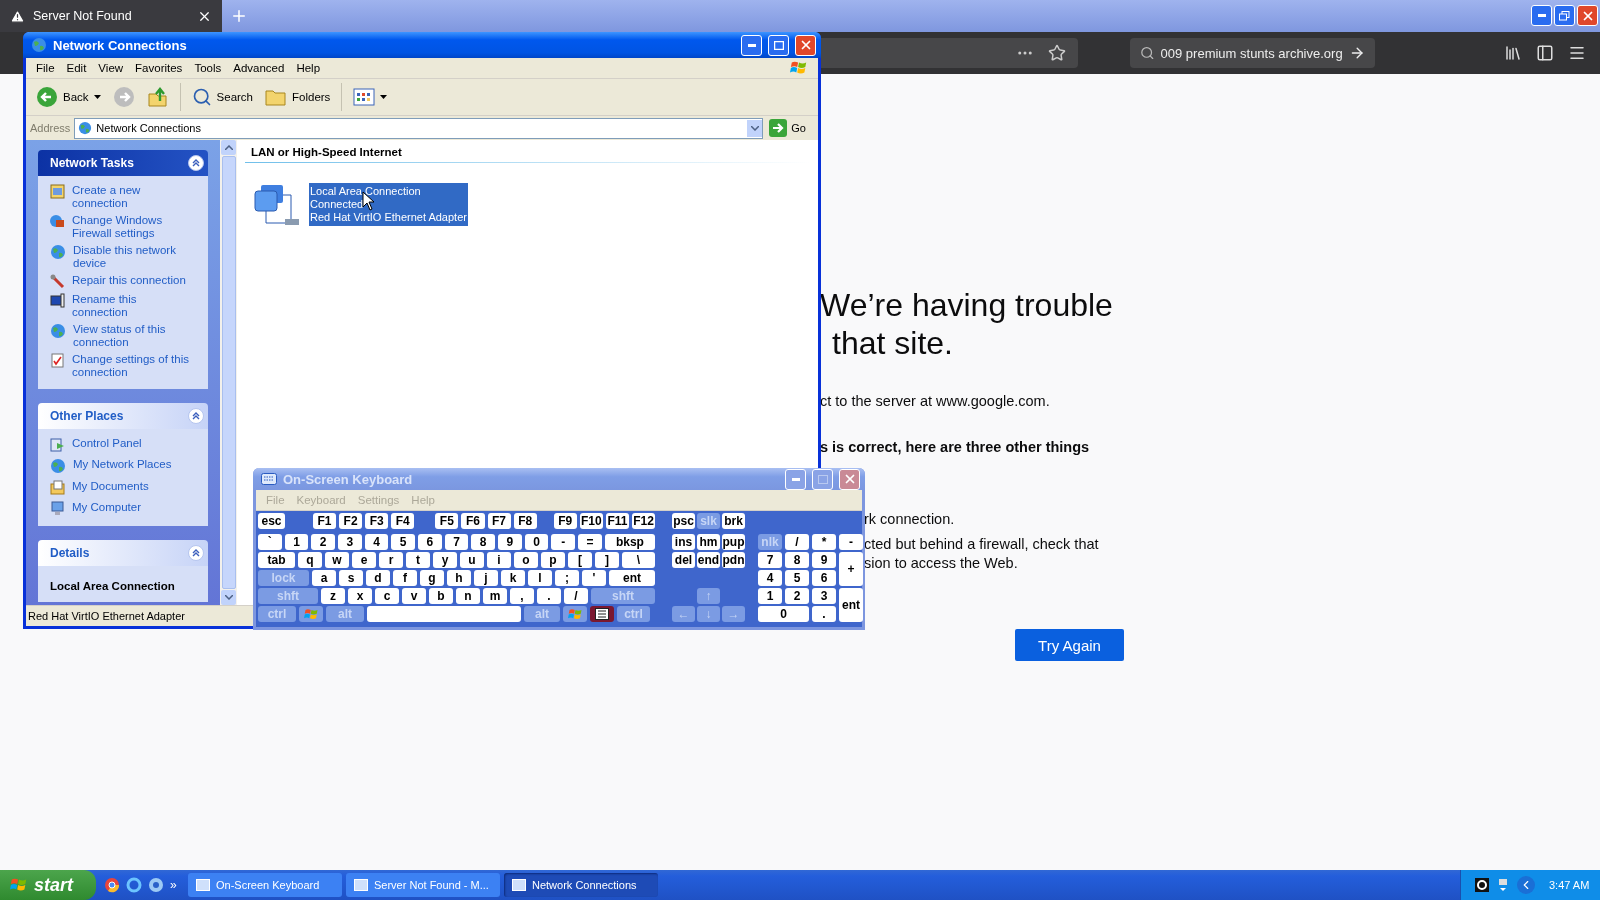  What do you see at coordinates (580, 560) in the screenshot?
I see `onscreen-key: [` at bounding box center [580, 560].